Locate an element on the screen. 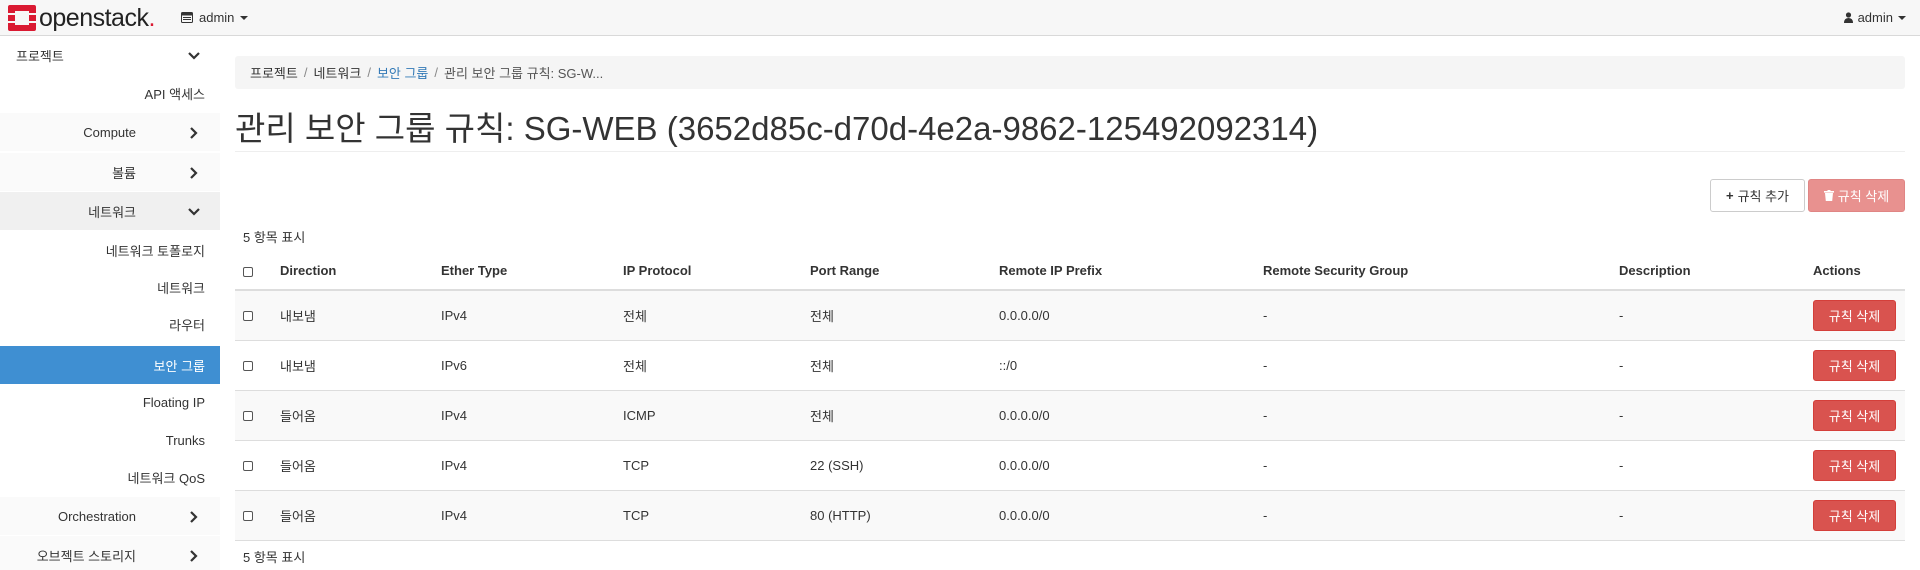  openstack-logo: openstack. is located at coordinates (81, 18).